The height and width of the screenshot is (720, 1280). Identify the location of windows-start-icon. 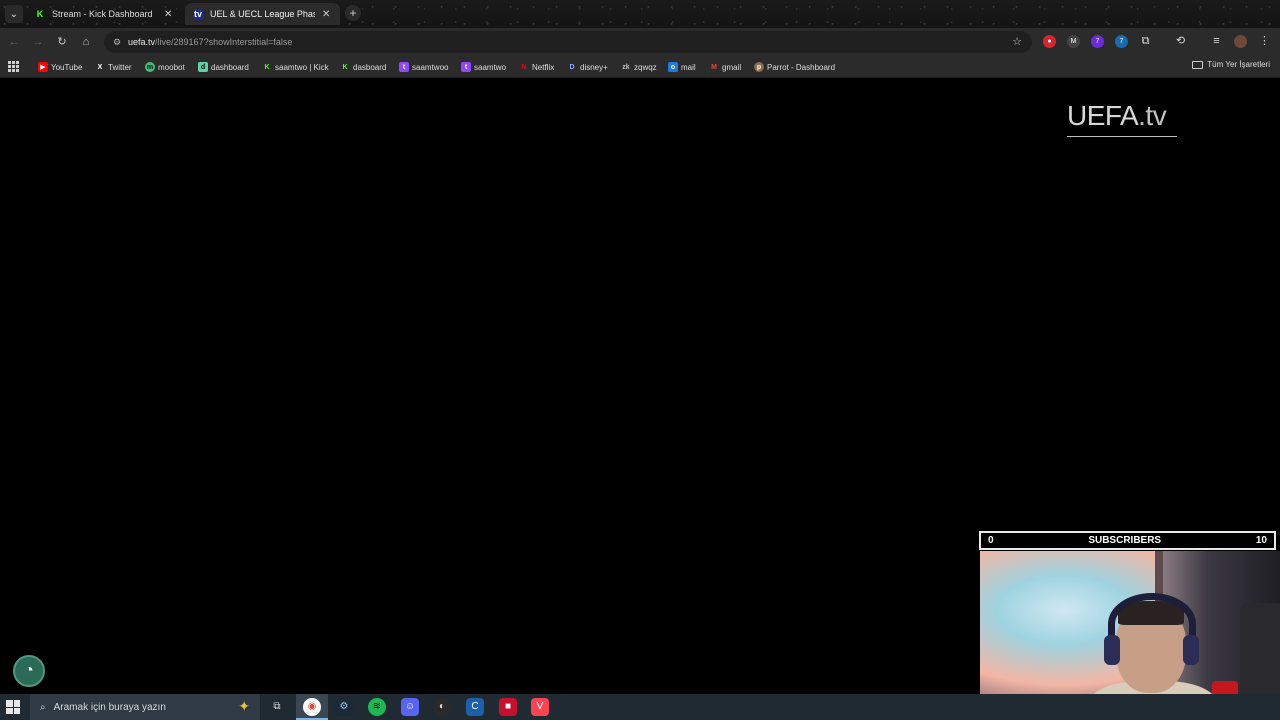
(13, 707).